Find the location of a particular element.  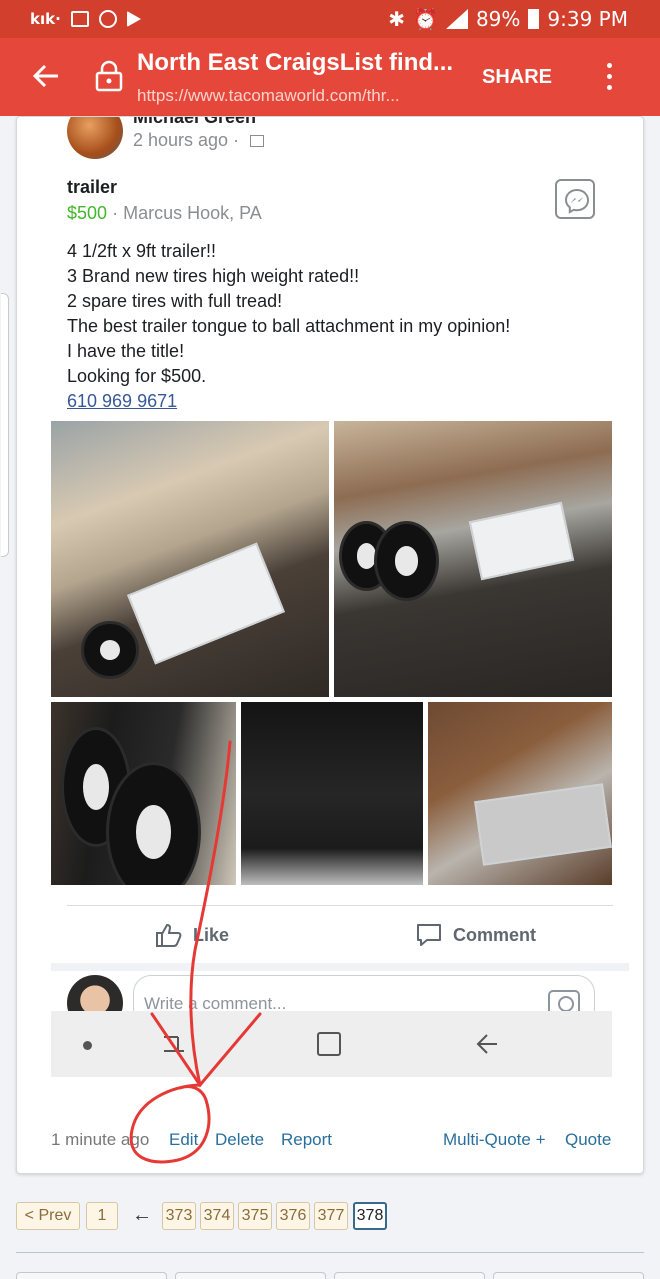

recent-apps-icon is located at coordinates (174, 1043).